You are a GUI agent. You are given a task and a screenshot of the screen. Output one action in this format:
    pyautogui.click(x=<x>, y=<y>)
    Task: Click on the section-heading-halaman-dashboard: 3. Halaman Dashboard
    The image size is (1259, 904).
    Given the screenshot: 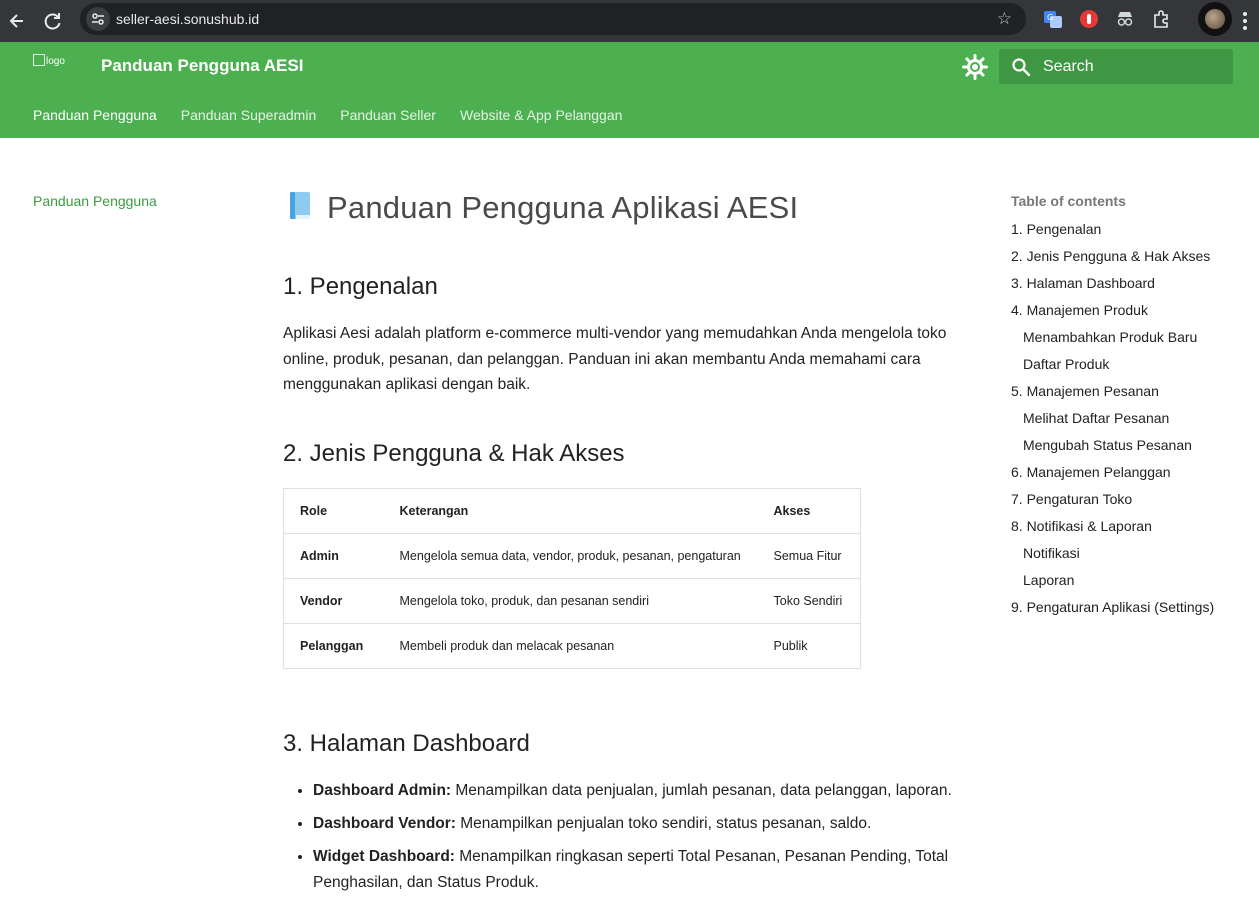 What is the action you would take?
    pyautogui.click(x=406, y=743)
    